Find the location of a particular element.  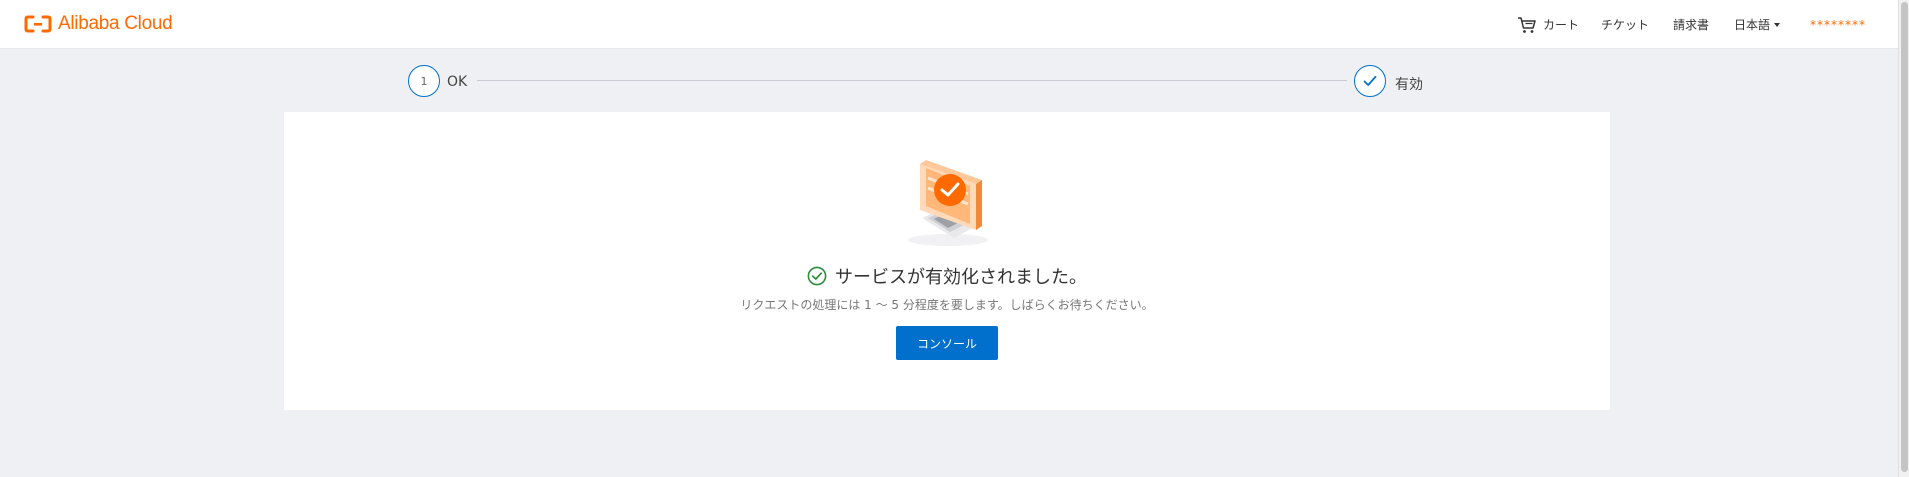

language-label: 日本語 is located at coordinates (1752, 25).